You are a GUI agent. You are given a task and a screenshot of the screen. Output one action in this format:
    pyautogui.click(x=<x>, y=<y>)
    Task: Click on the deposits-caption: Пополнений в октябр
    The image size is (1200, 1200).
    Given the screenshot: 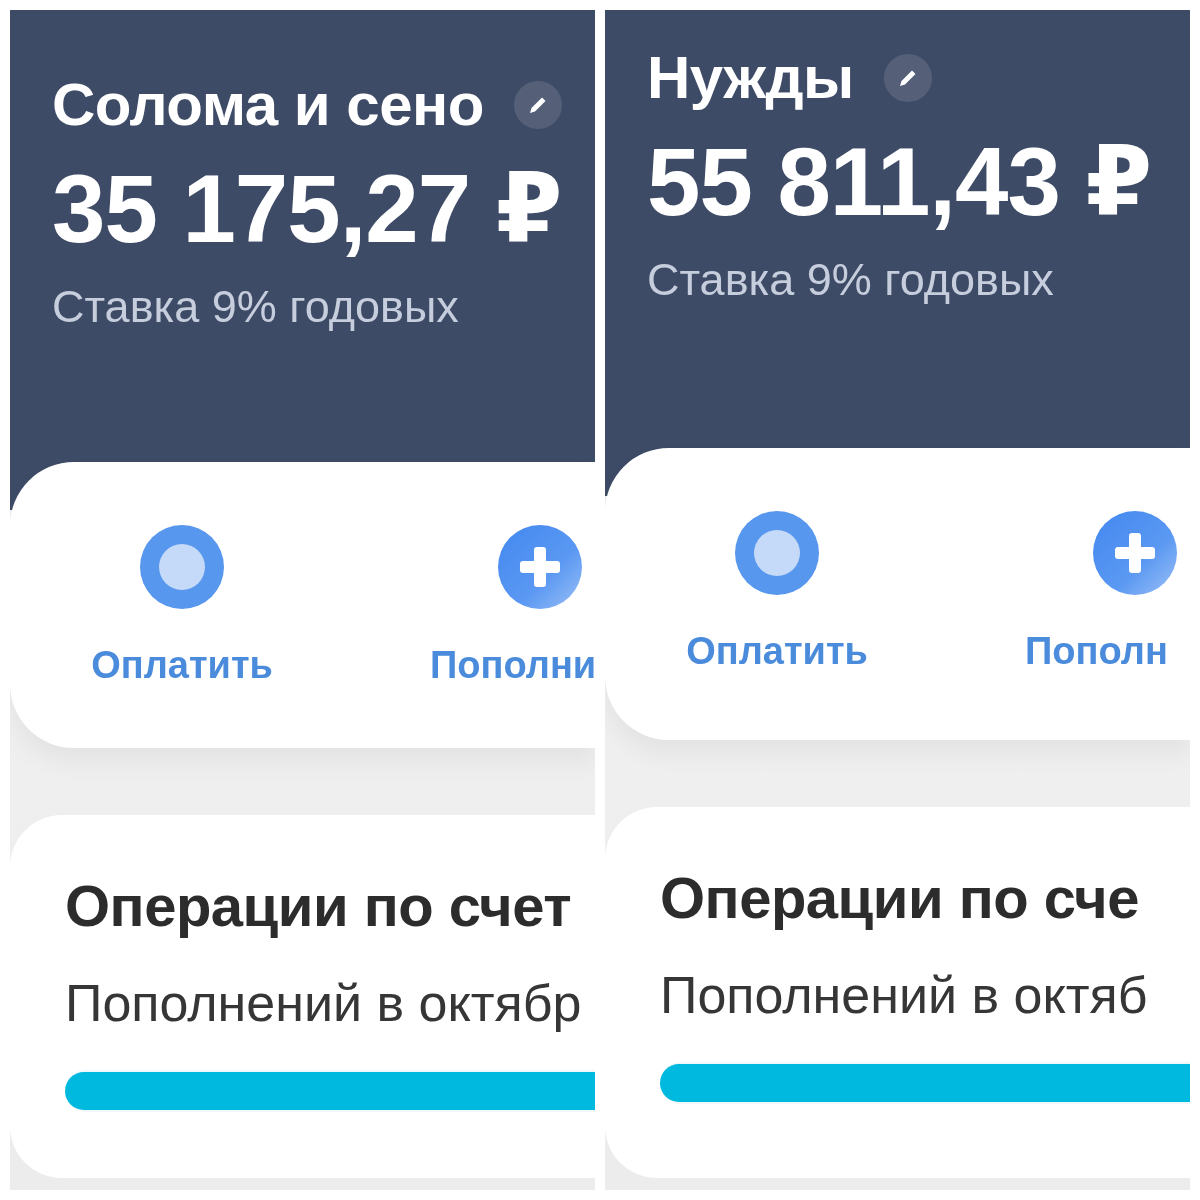 What is the action you would take?
    pyautogui.click(x=324, y=1003)
    